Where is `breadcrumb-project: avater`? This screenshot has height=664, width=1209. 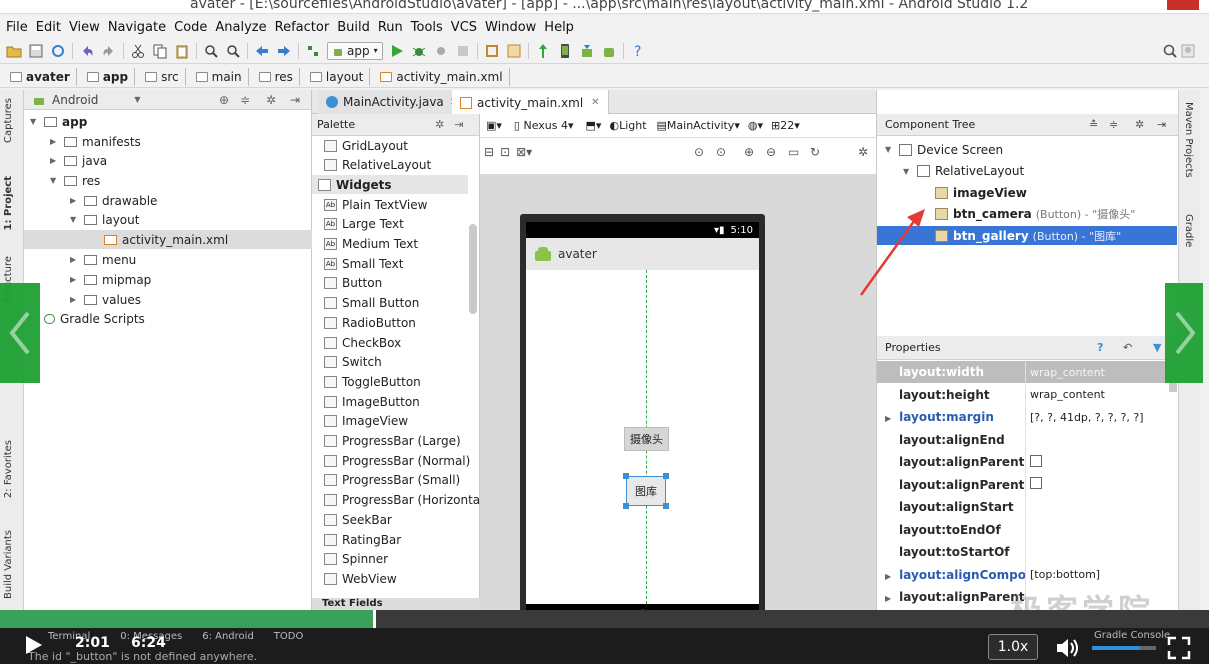
breadcrumb-project: avater is located at coordinates (43, 76).